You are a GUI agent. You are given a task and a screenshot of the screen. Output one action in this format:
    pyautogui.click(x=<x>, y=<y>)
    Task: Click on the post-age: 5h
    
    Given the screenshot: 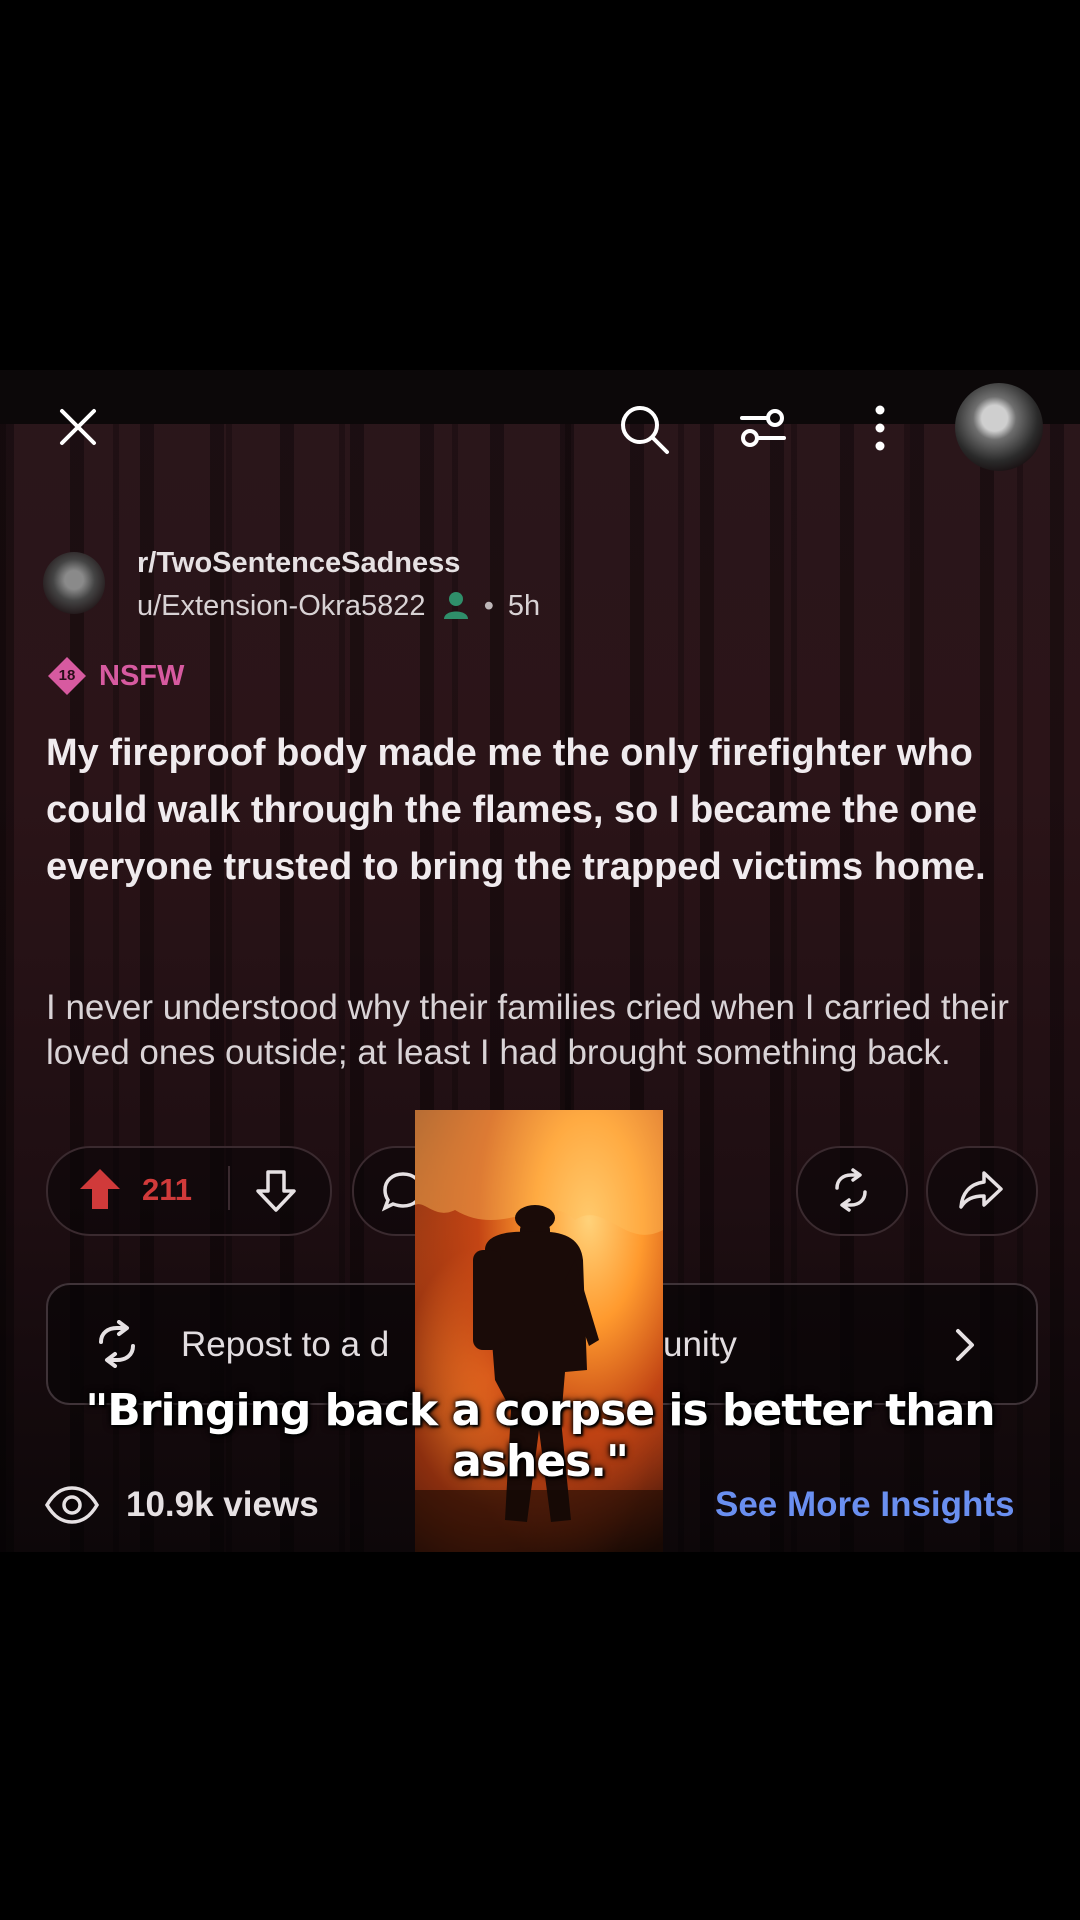 What is the action you would take?
    pyautogui.click(x=524, y=606)
    